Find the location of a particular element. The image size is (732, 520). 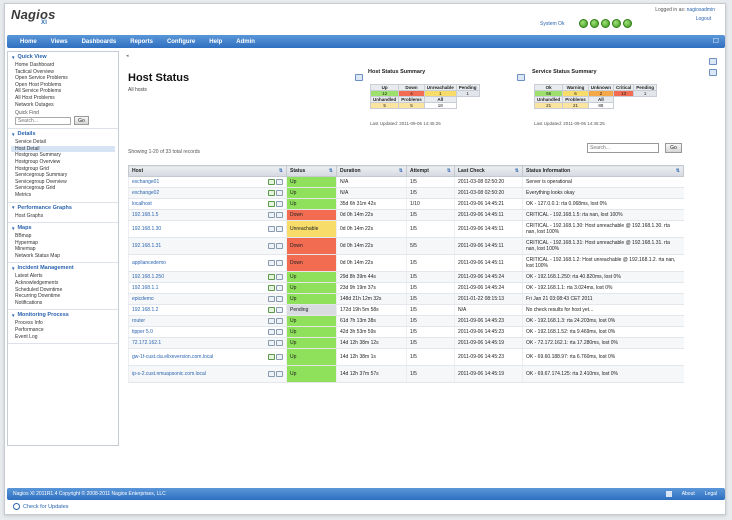

summary-value: 18 is located at coordinates (440, 105).